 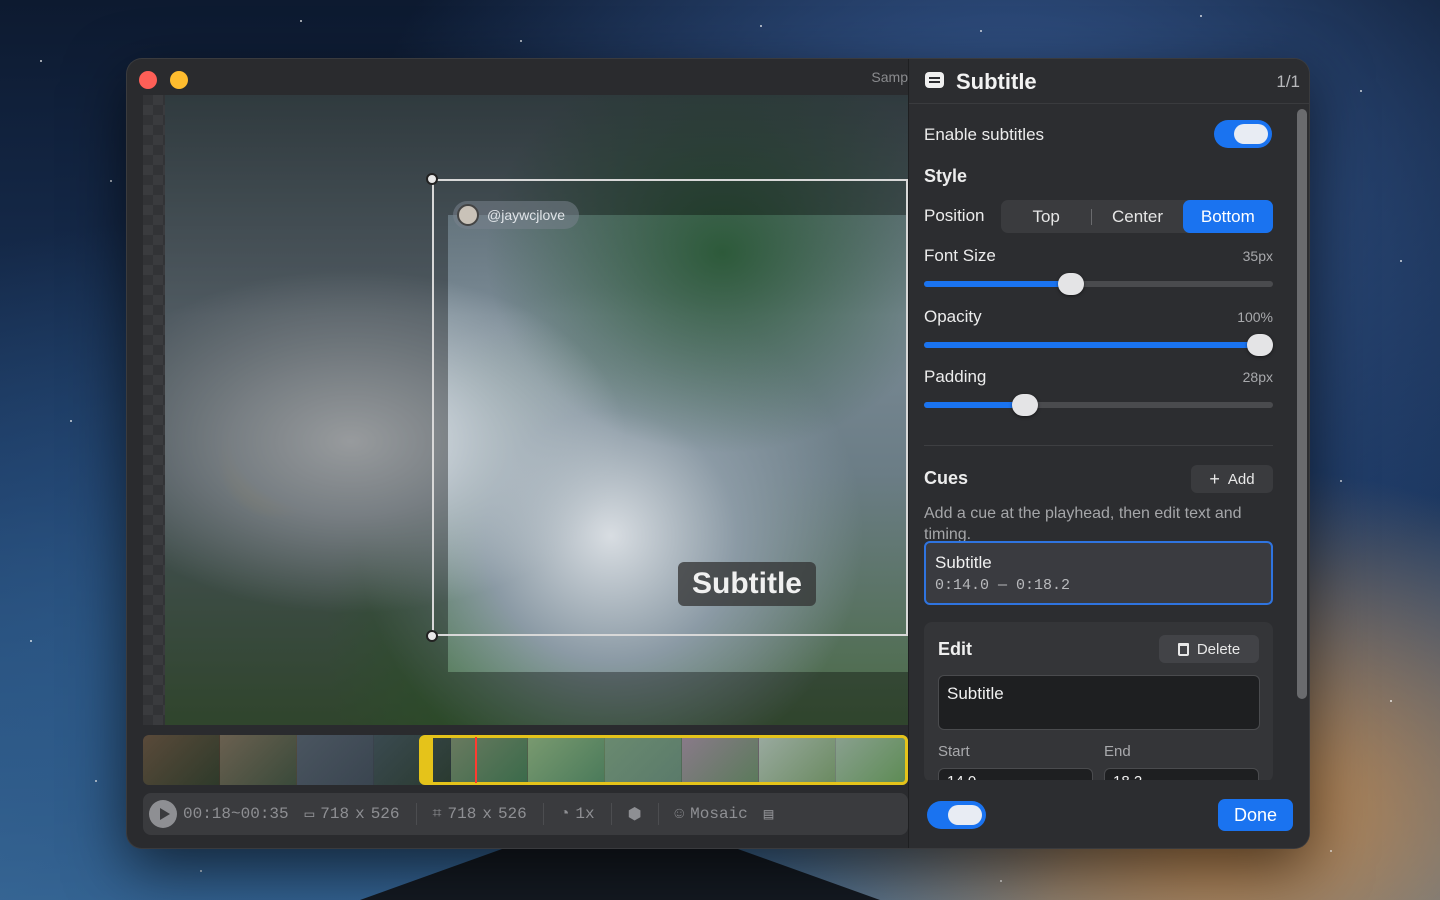 What do you see at coordinates (954, 751) in the screenshot?
I see `start-label: Start` at bounding box center [954, 751].